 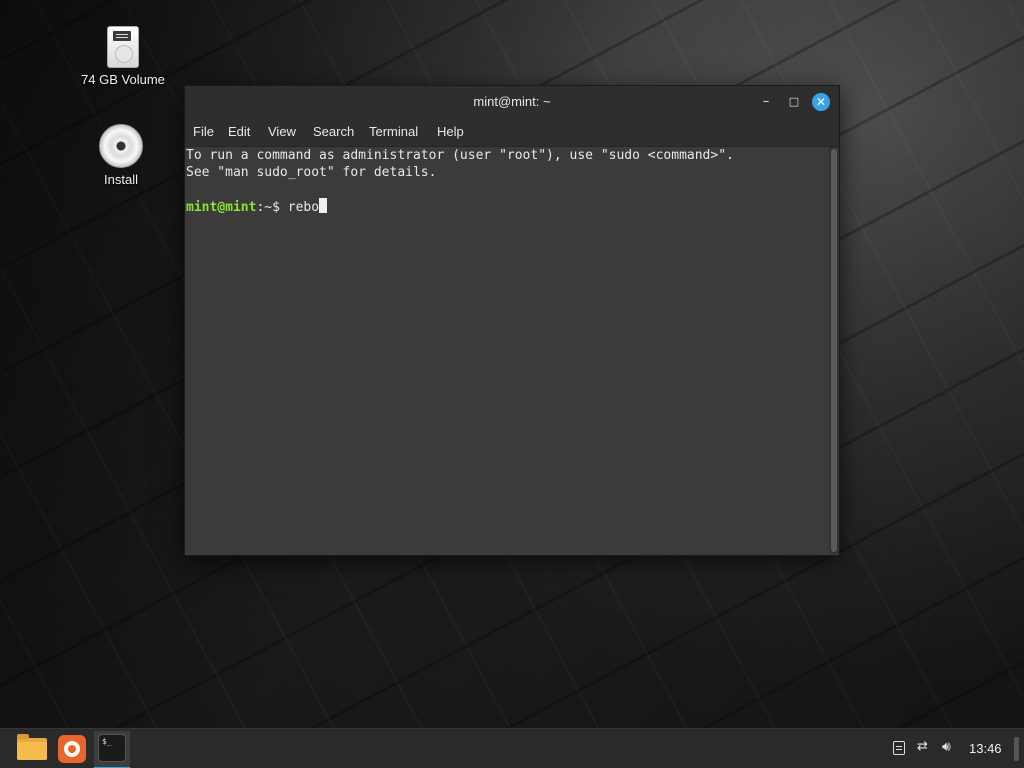 I want to click on command-input: rebo, so click(x=303, y=207).